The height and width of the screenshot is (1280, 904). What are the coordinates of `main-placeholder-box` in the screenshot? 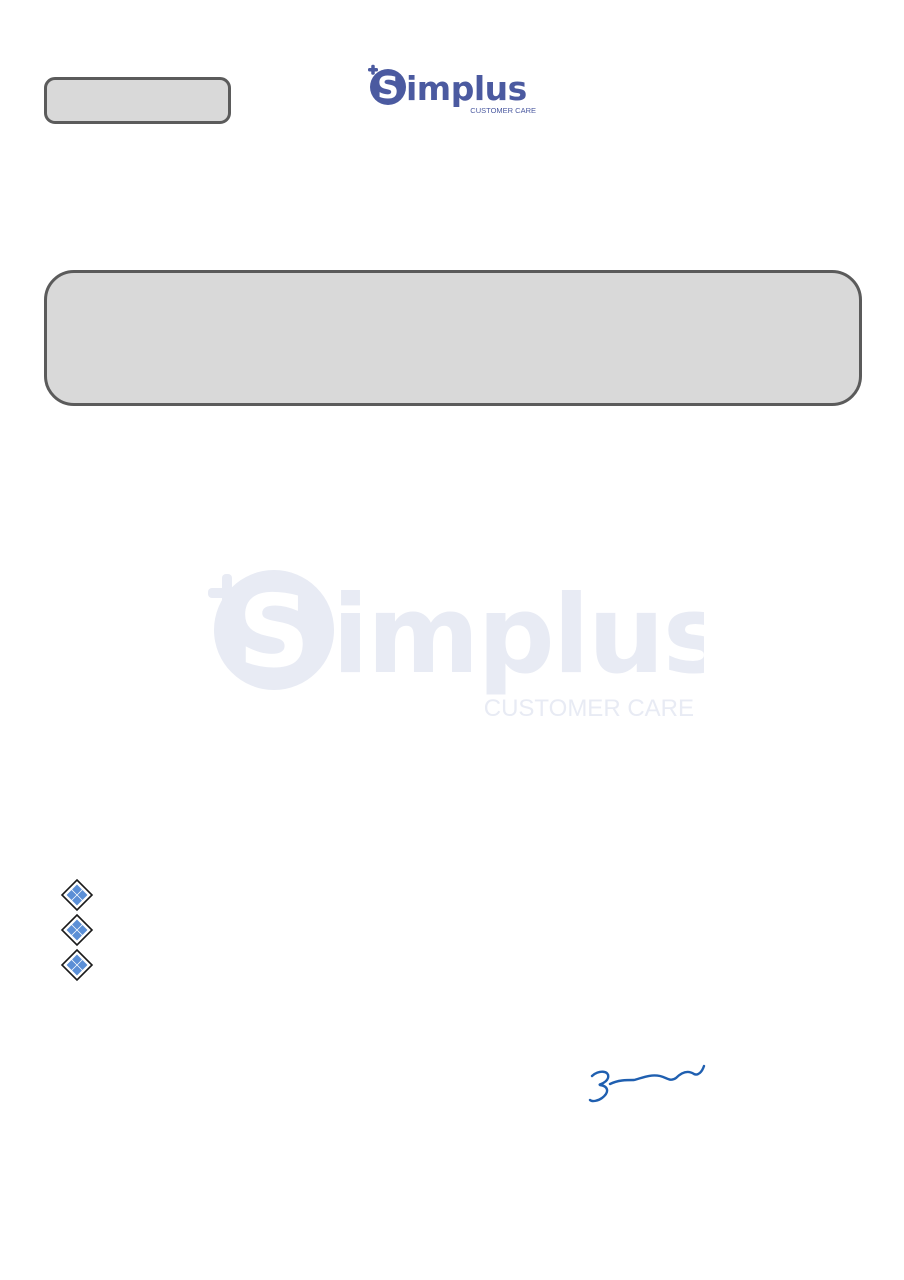 It's located at (453, 338).